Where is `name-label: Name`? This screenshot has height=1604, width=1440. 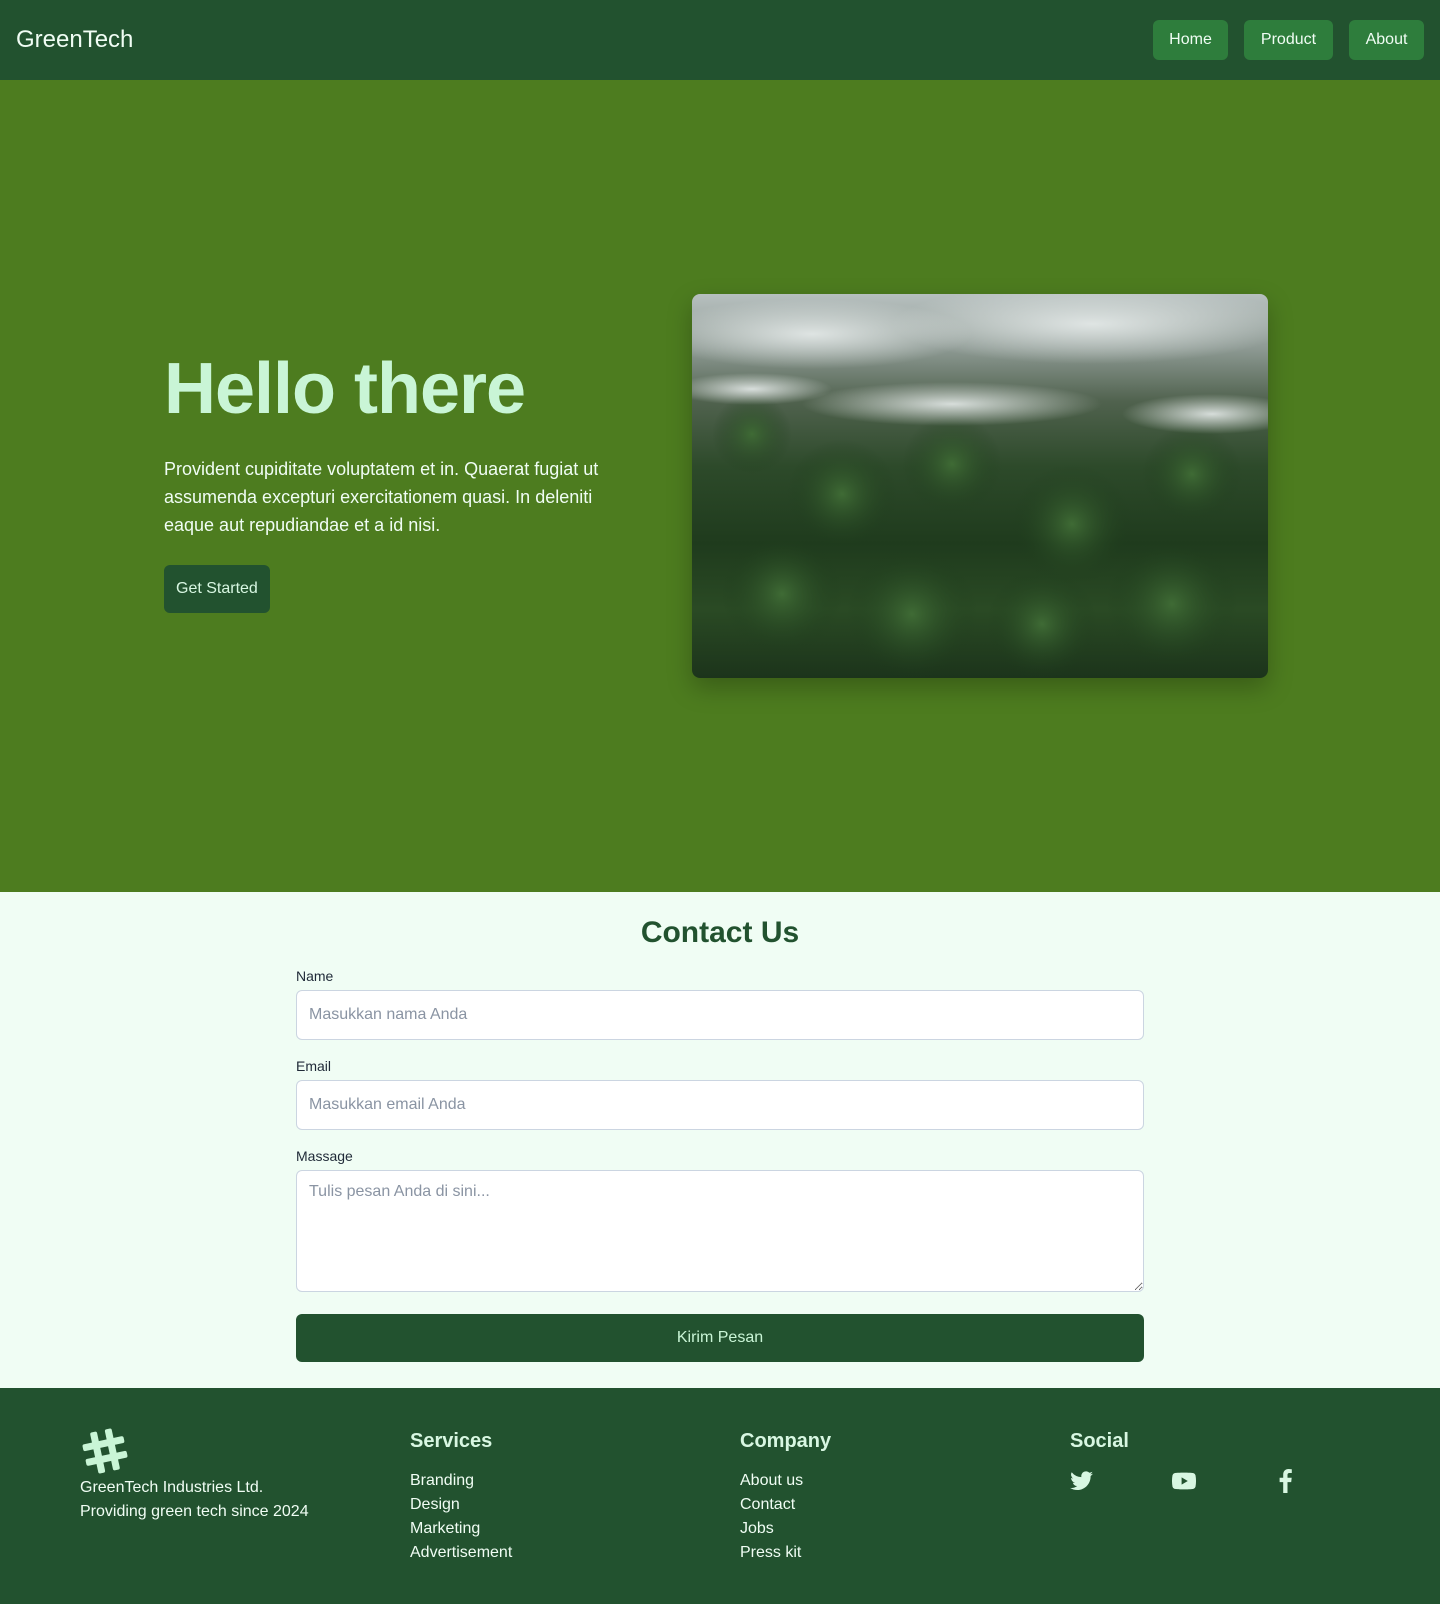
name-label: Name is located at coordinates (315, 976).